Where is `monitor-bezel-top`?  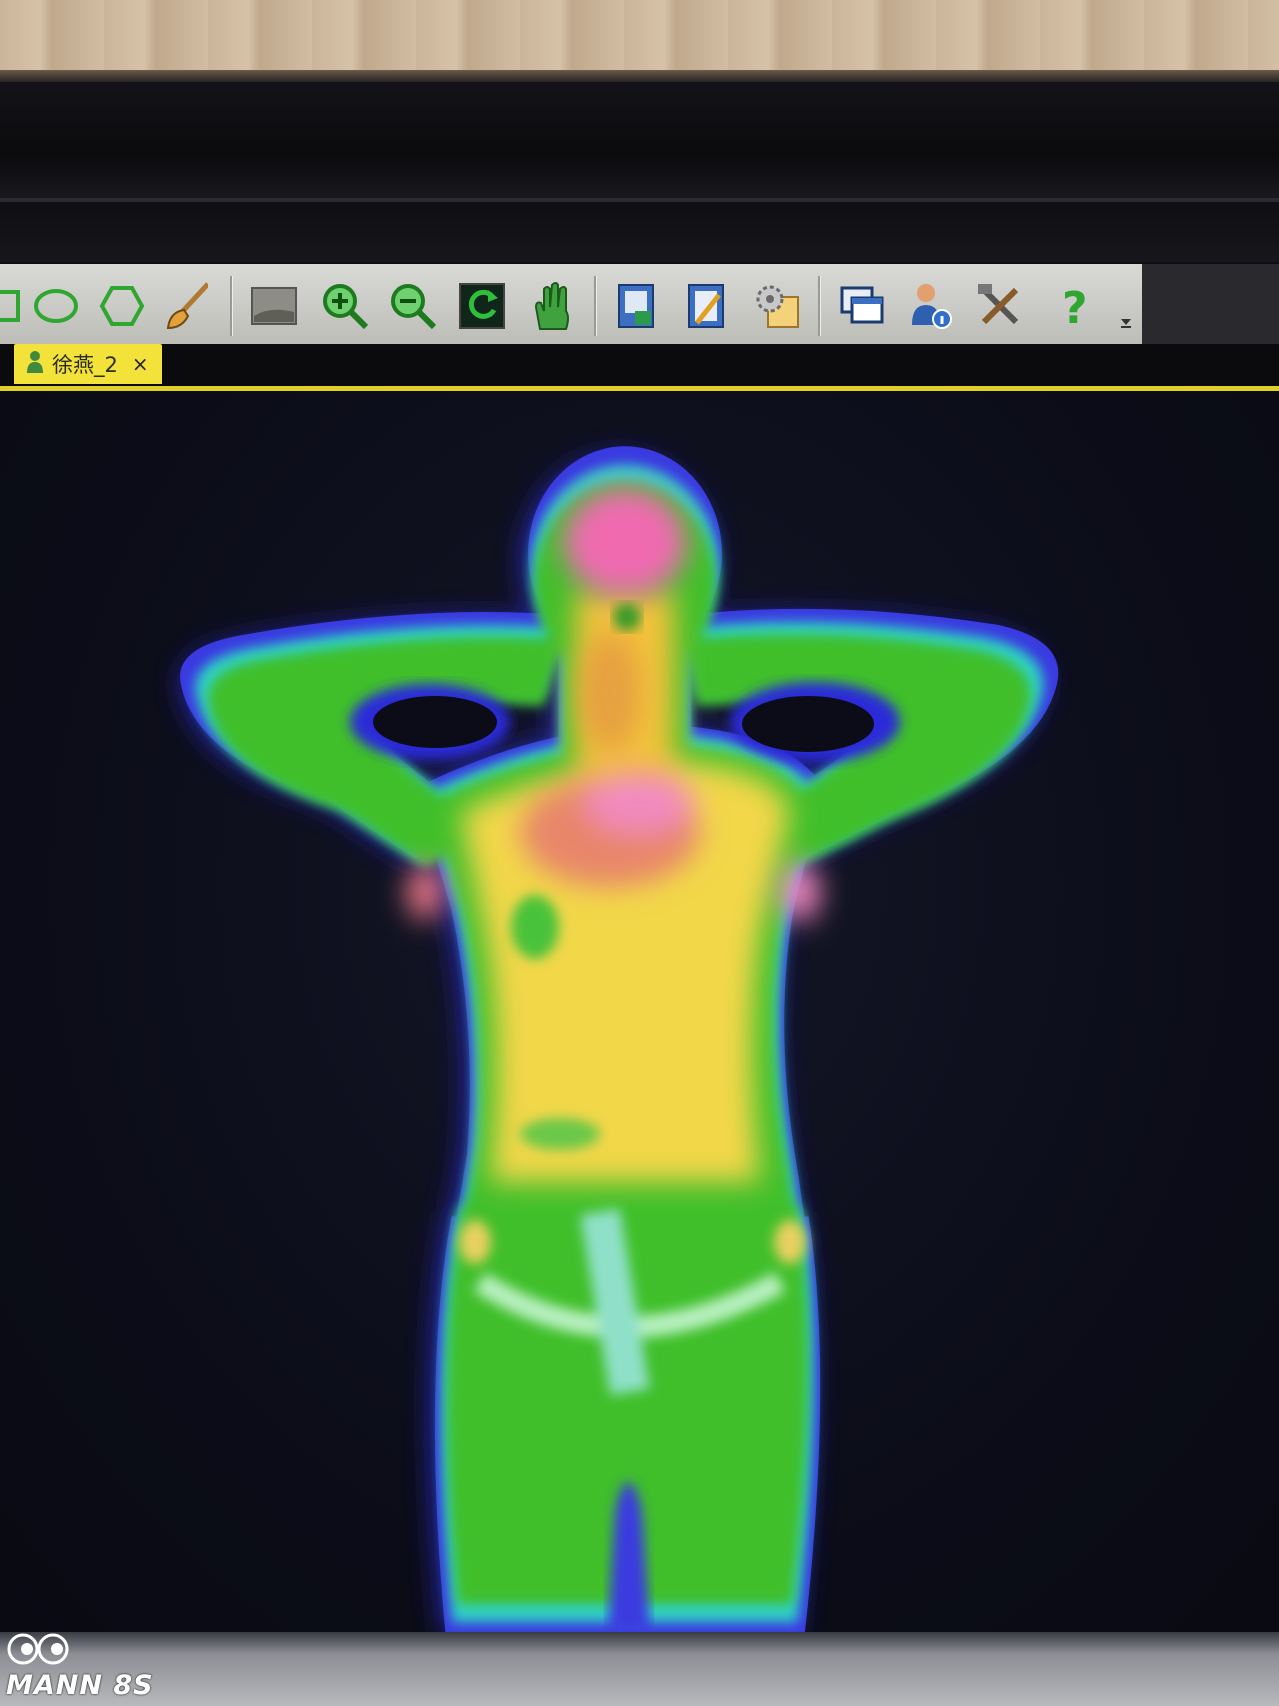 monitor-bezel-top is located at coordinates (639, 142).